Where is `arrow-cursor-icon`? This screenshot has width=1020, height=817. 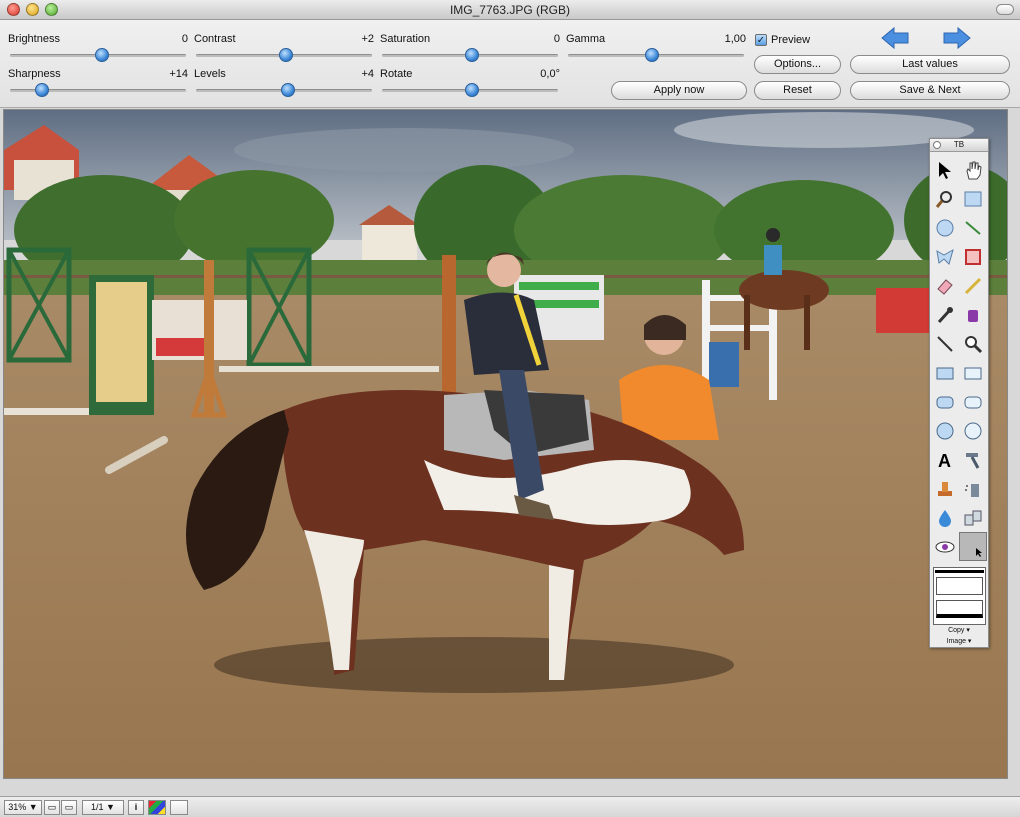
arrow-cursor-icon is located at coordinates (945, 170).